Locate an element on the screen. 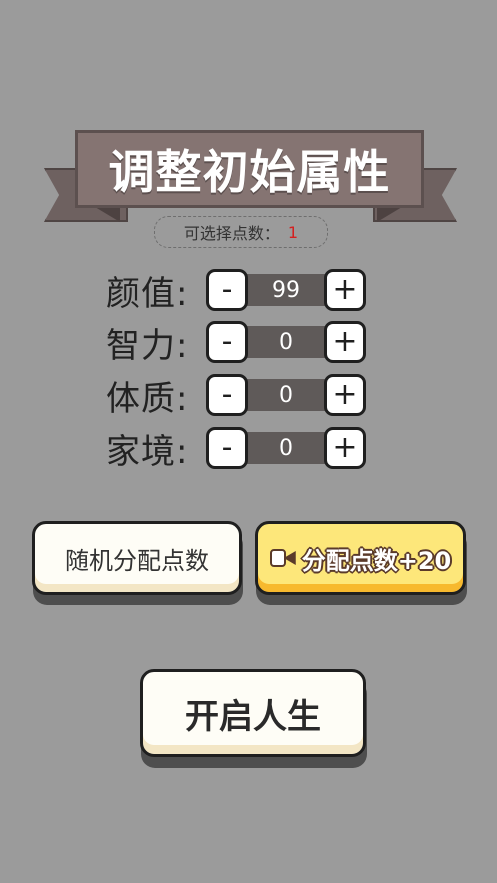  attribute-row-constitution: 体质: - 0 + is located at coordinates (236, 395).